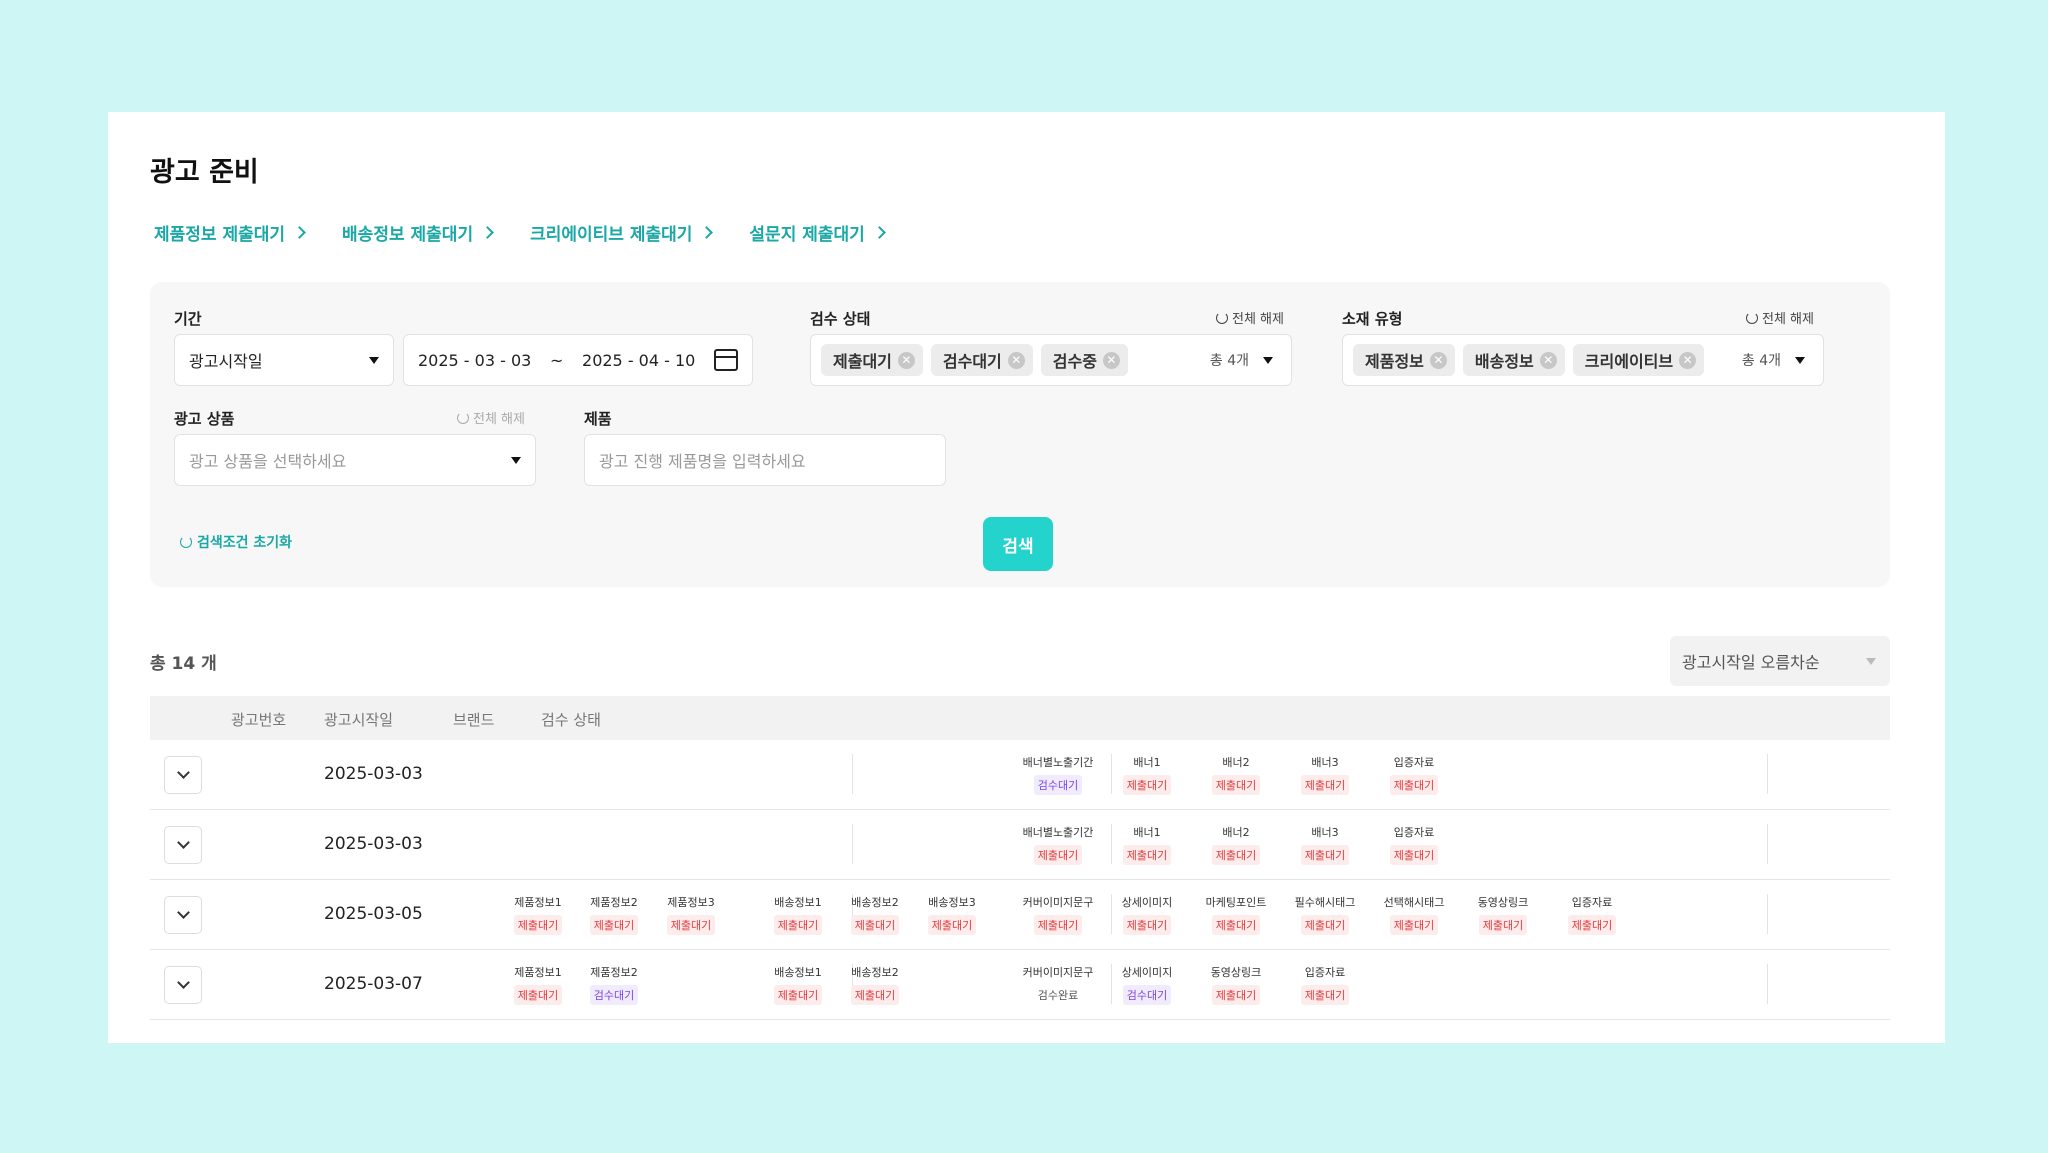 The height and width of the screenshot is (1153, 2048). What do you see at coordinates (520, 232) in the screenshot?
I see `status-links: 제품정보 제출대기 배송정보 제출대기 크리에이티브 제출대기 설문지 제출대기` at bounding box center [520, 232].